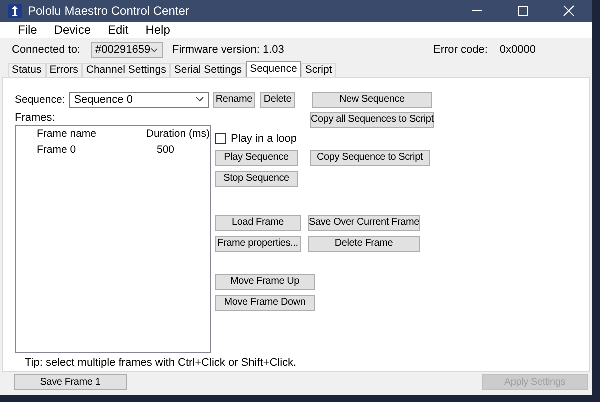  I want to click on tab: Errors, so click(64, 69).